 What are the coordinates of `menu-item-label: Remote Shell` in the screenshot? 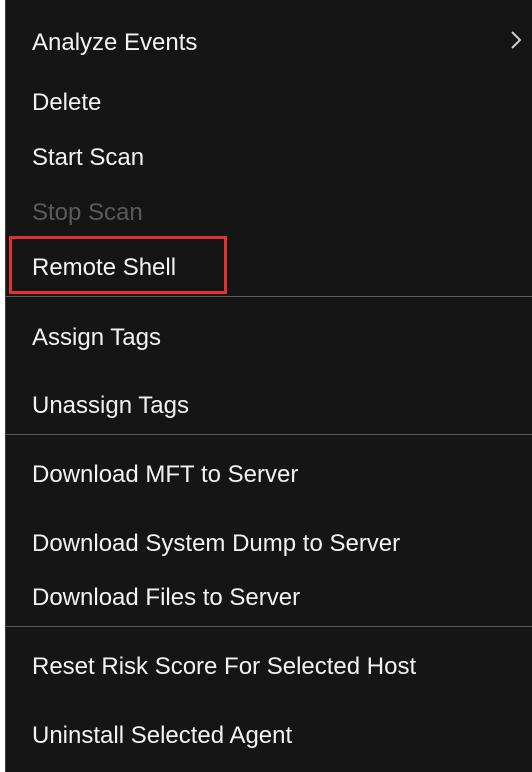 It's located at (104, 267).